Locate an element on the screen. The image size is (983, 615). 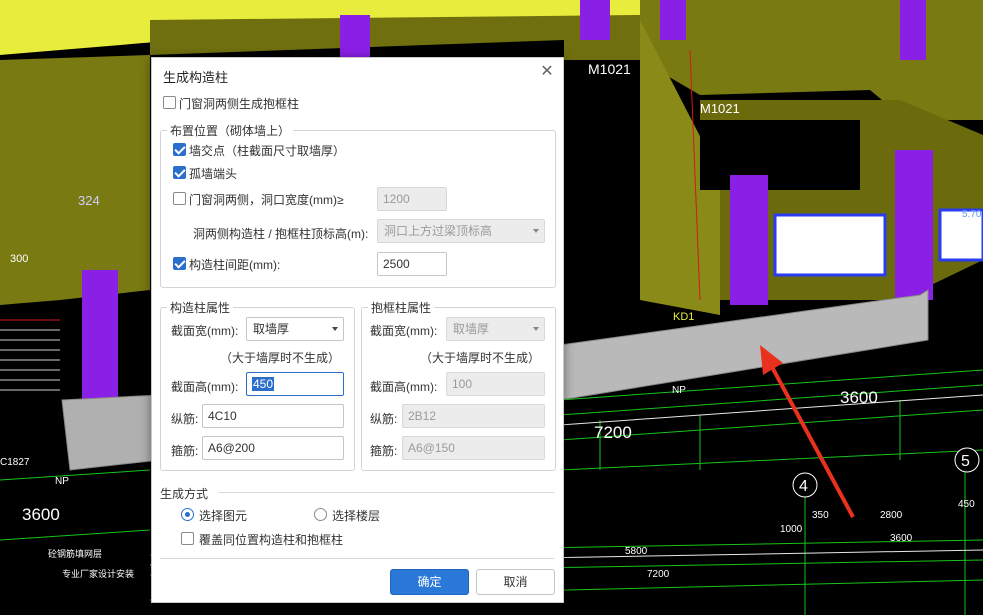
overwrite-checkbox is located at coordinates (187, 538).